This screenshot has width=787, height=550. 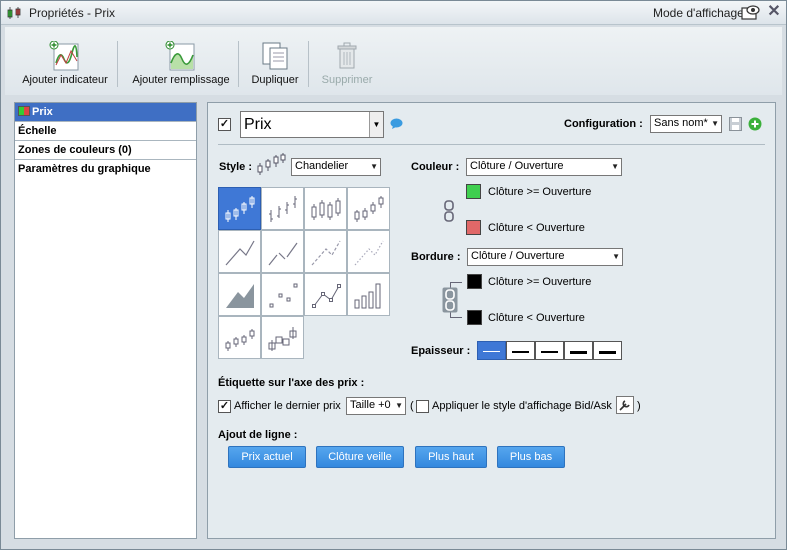 What do you see at coordinates (258, 124) in the screenshot?
I see `series-name-value: Prix` at bounding box center [258, 124].